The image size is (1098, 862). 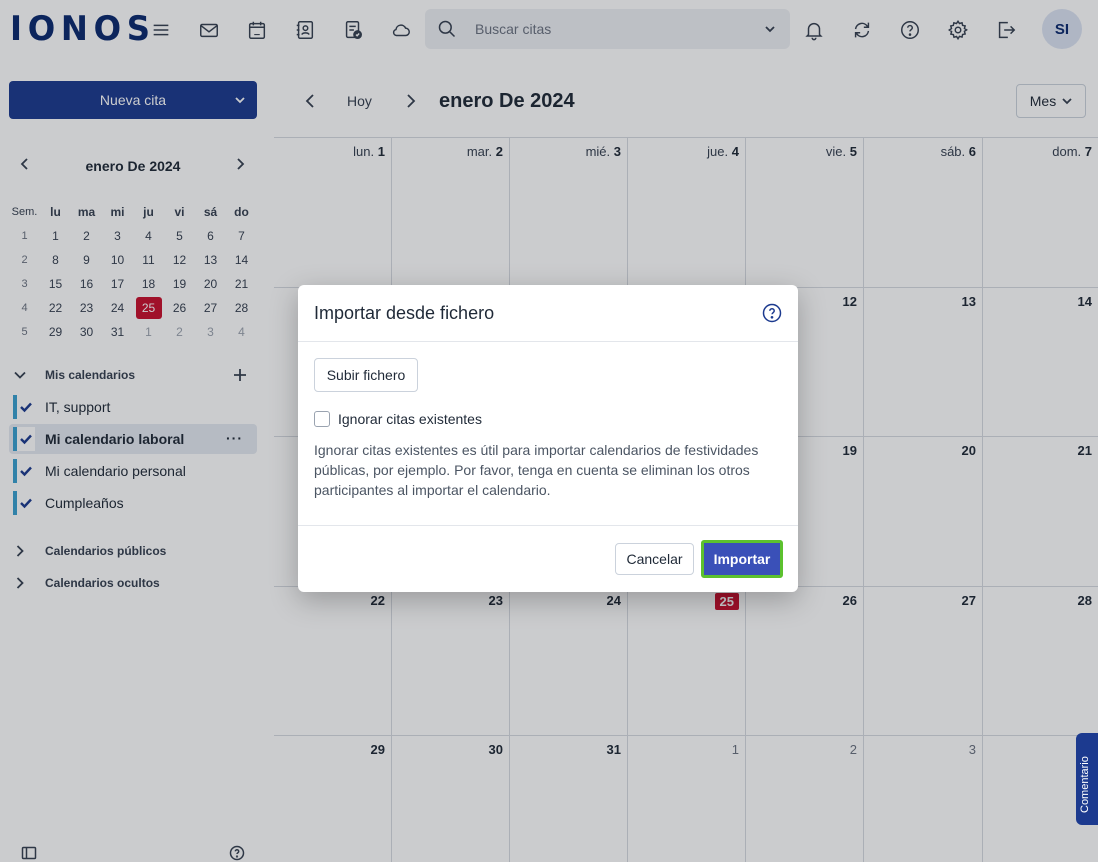 I want to click on feedback-tab: Comentario, so click(x=1087, y=779).